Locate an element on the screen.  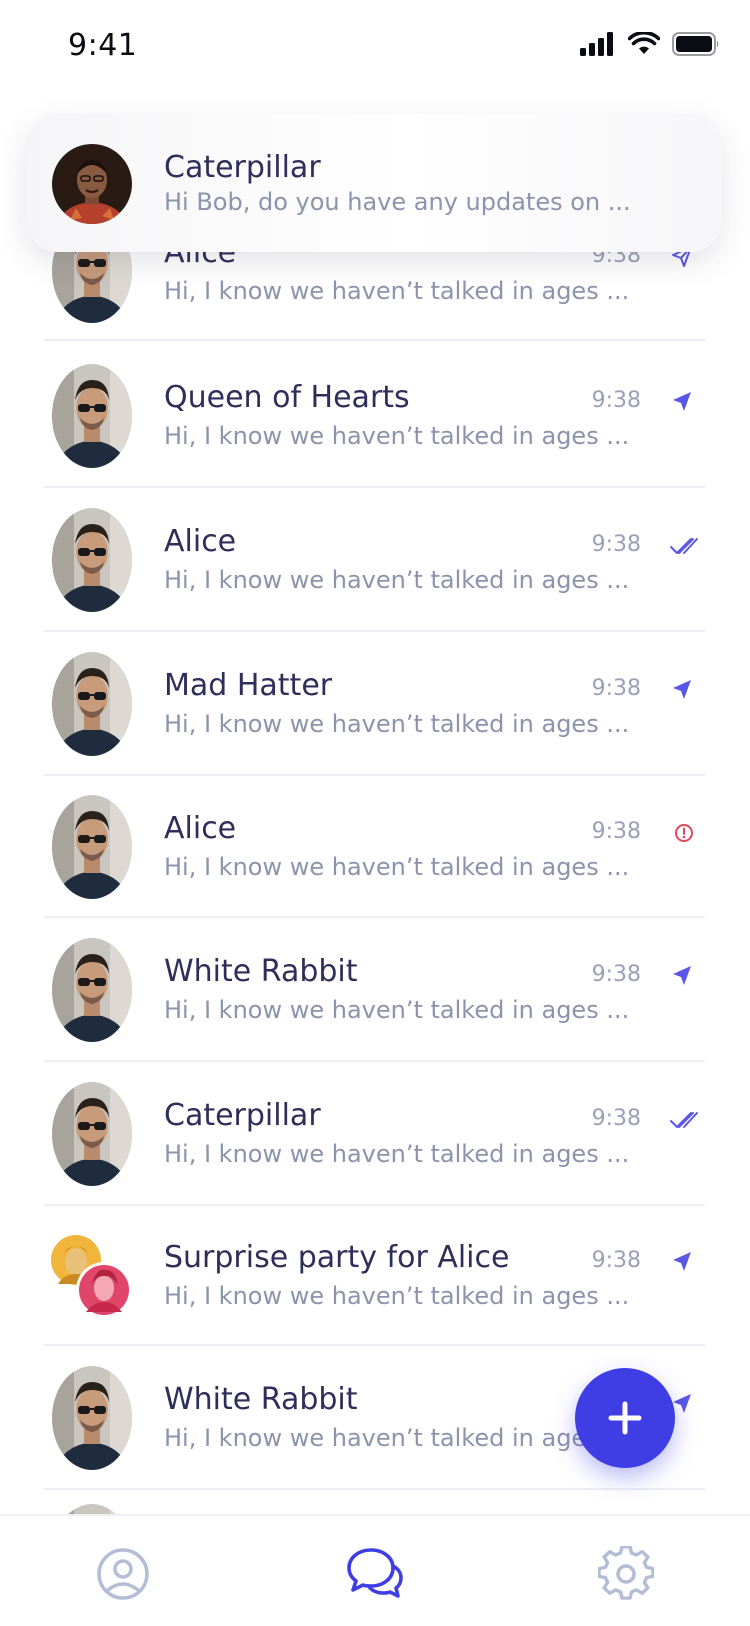
battery-icon is located at coordinates (695, 44).